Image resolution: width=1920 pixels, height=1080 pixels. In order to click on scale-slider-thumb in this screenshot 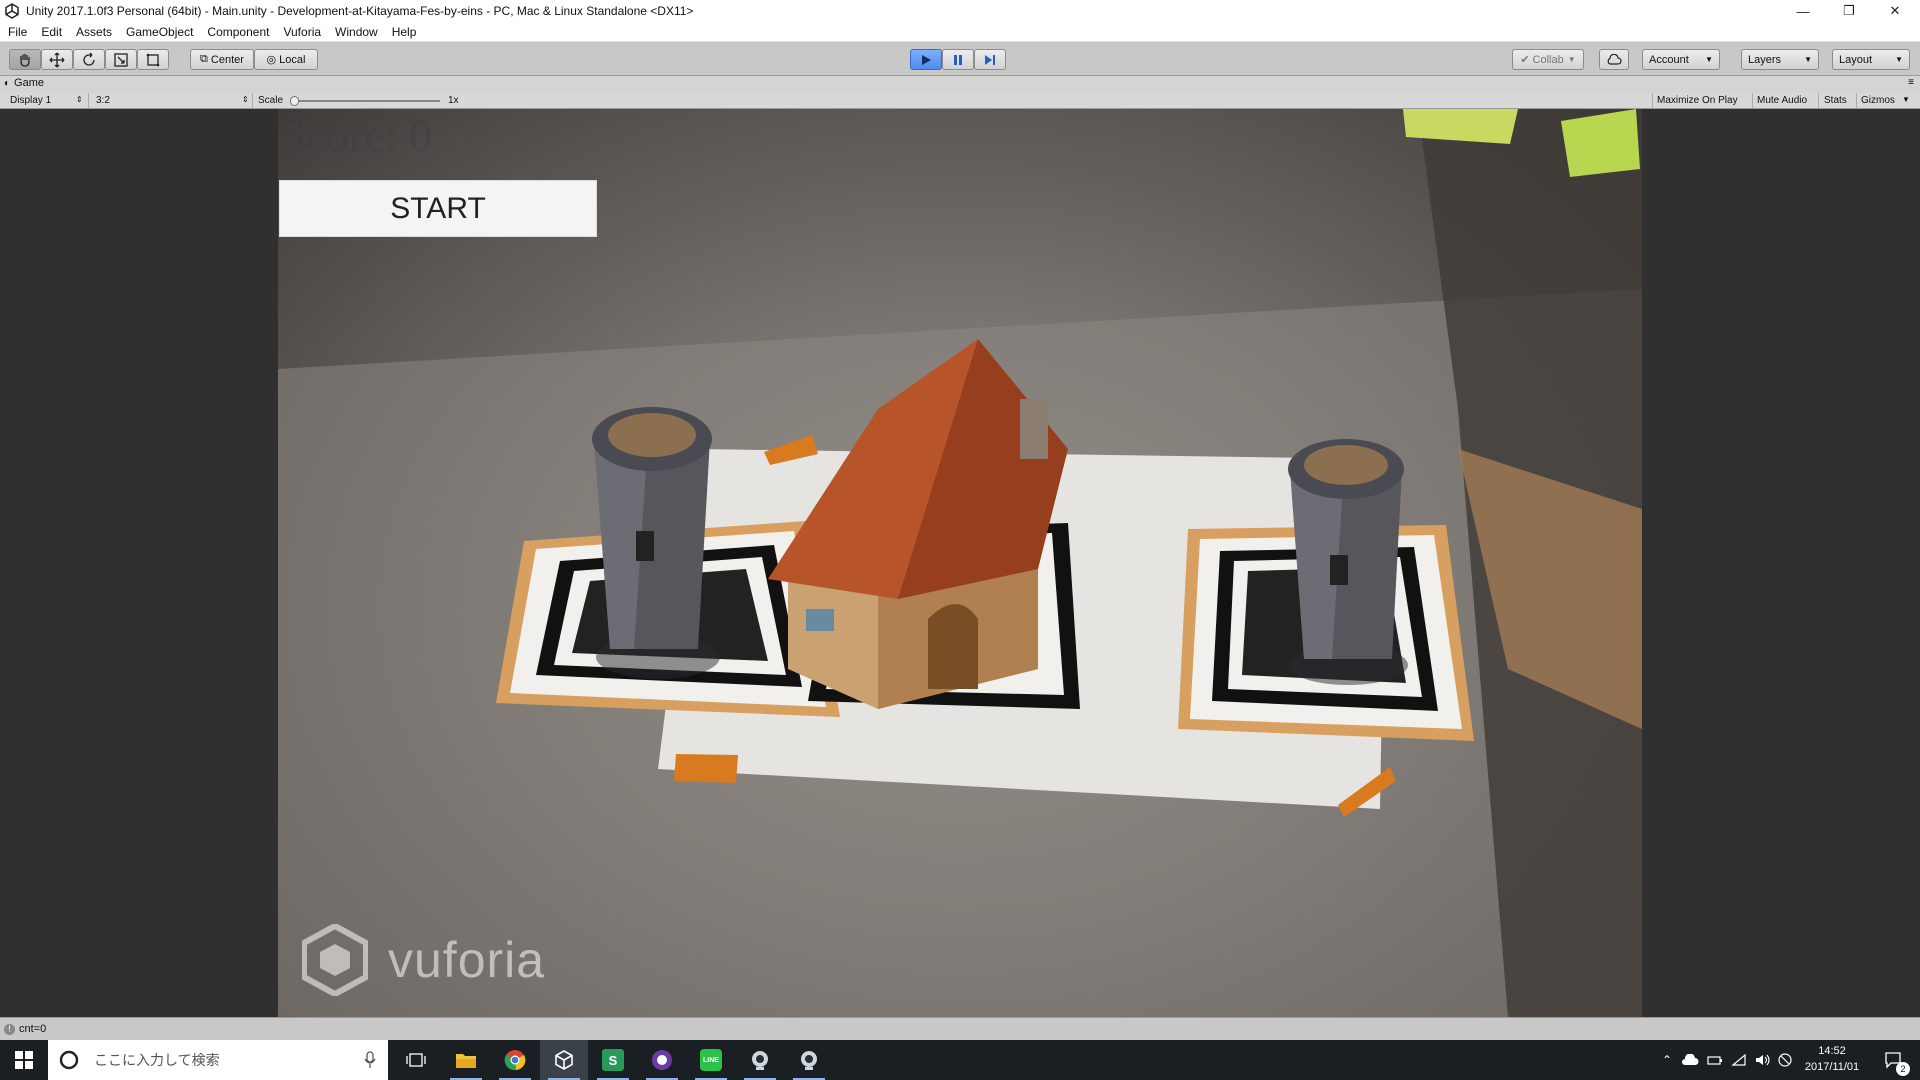, I will do `click(294, 101)`.